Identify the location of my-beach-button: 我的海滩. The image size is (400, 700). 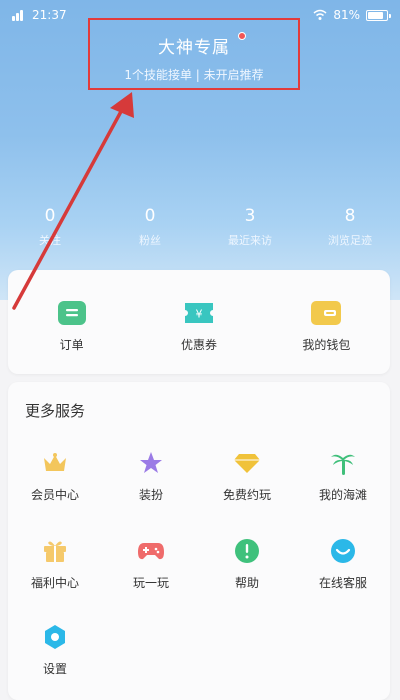
(343, 475).